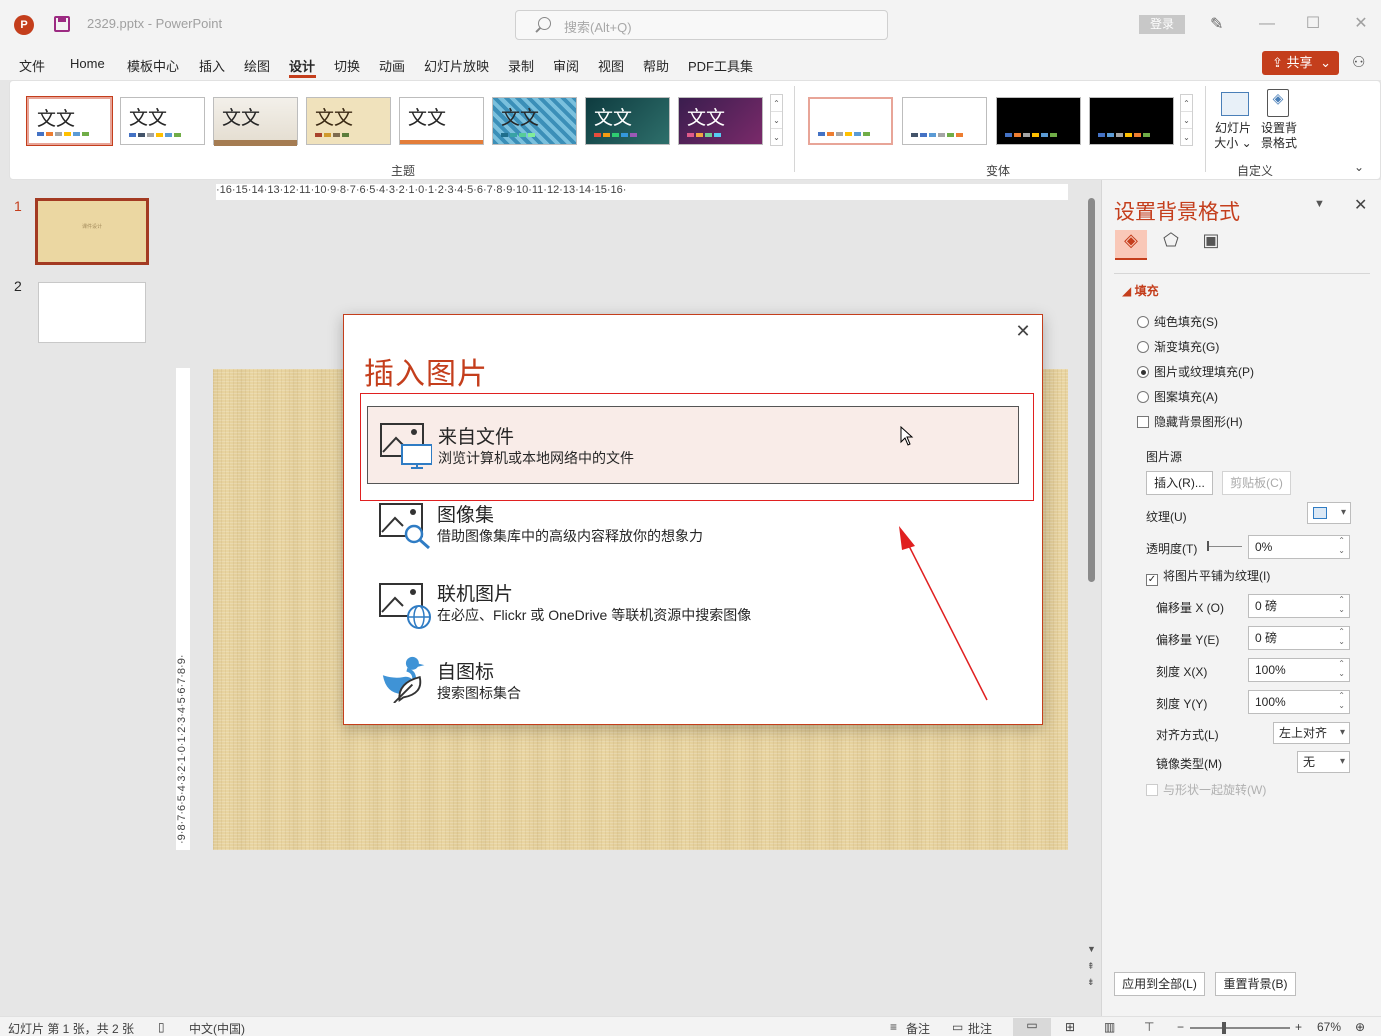 The height and width of the screenshot is (1036, 1381). What do you see at coordinates (1178, 346) in the screenshot?
I see `radio-gradient-fill: 渐变填充(G)` at bounding box center [1178, 346].